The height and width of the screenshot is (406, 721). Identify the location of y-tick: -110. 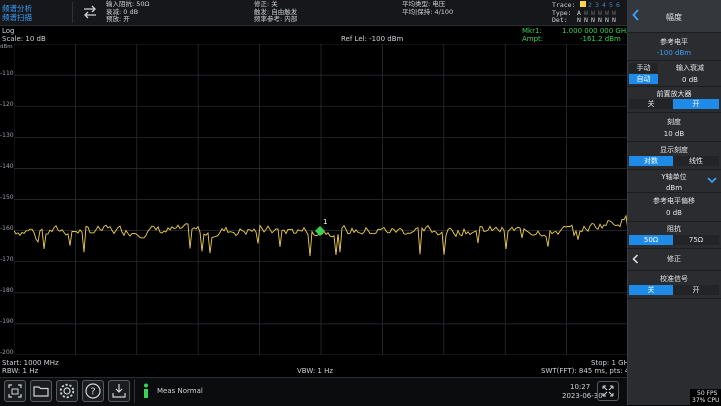
(7, 73).